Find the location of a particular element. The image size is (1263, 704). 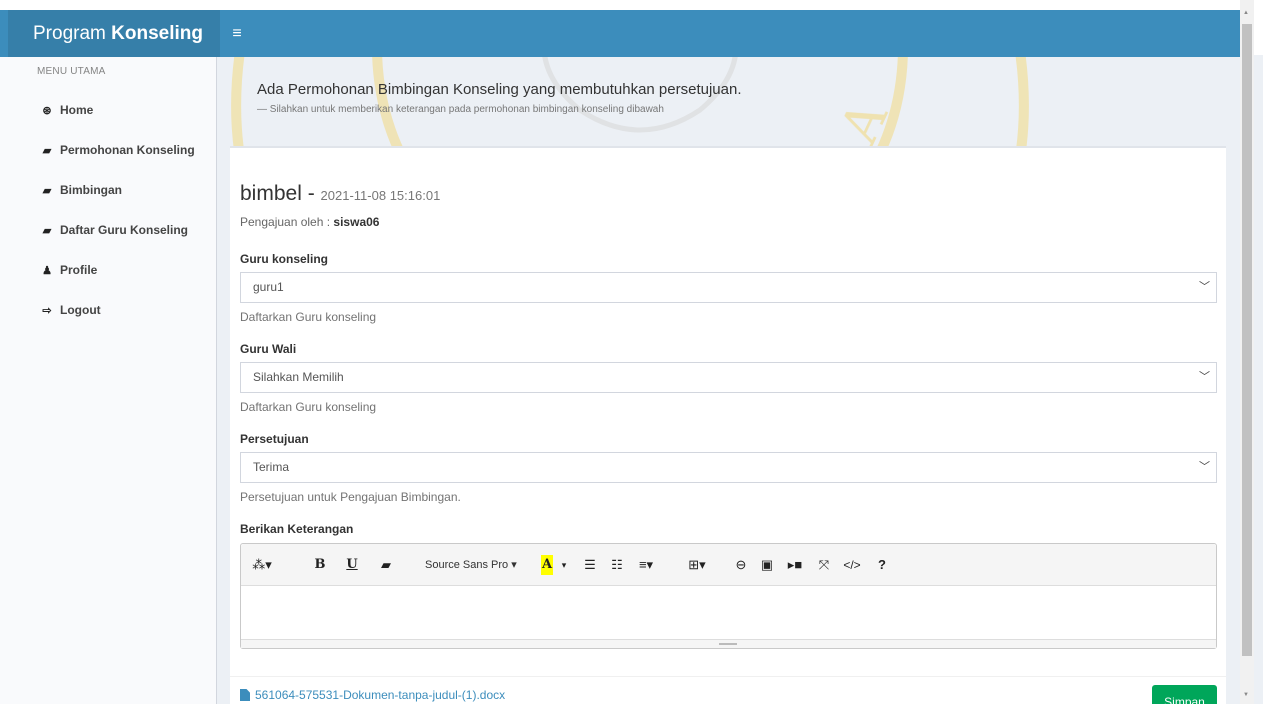

code-view-button: </> is located at coordinates (852, 565).